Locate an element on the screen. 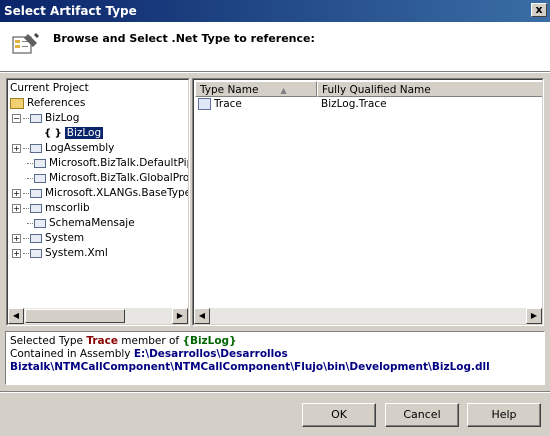 Image resolution: width=550 pixels, height=436 pixels. ok-button: OK is located at coordinates (339, 415).